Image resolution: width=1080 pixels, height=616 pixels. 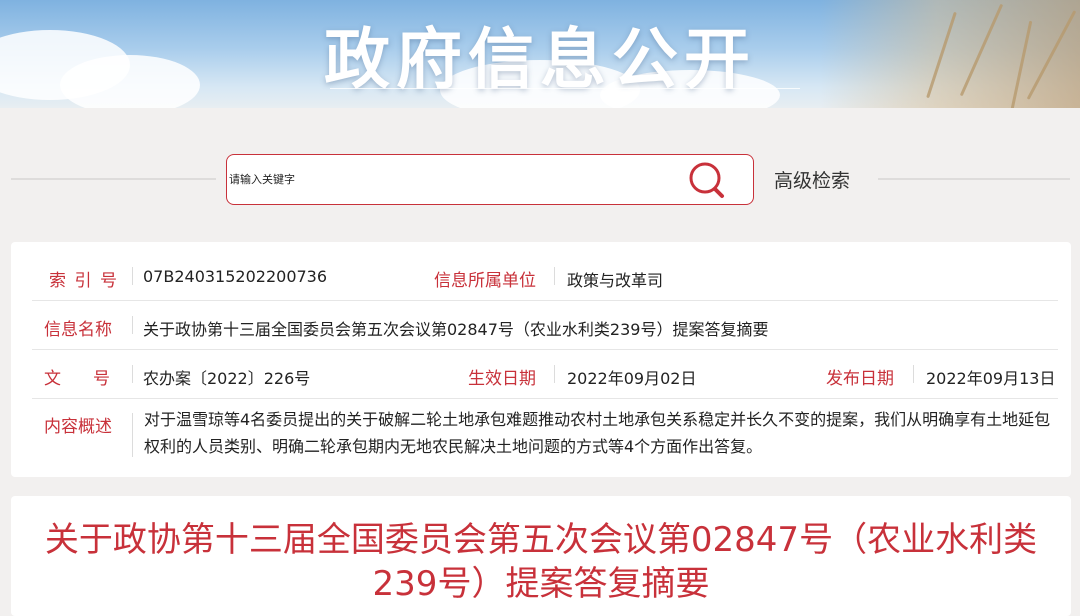 What do you see at coordinates (113, 179) in the screenshot?
I see `divider-left` at bounding box center [113, 179].